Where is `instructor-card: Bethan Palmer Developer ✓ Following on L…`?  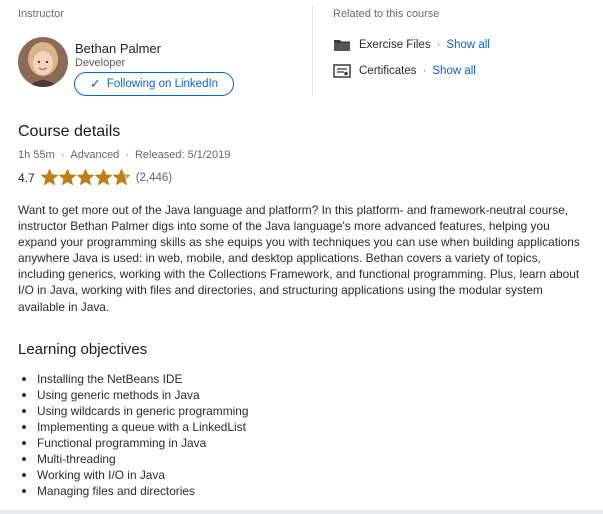
instructor-card: Bethan Palmer Developer ✓ Following on L… is located at coordinates (163, 67).